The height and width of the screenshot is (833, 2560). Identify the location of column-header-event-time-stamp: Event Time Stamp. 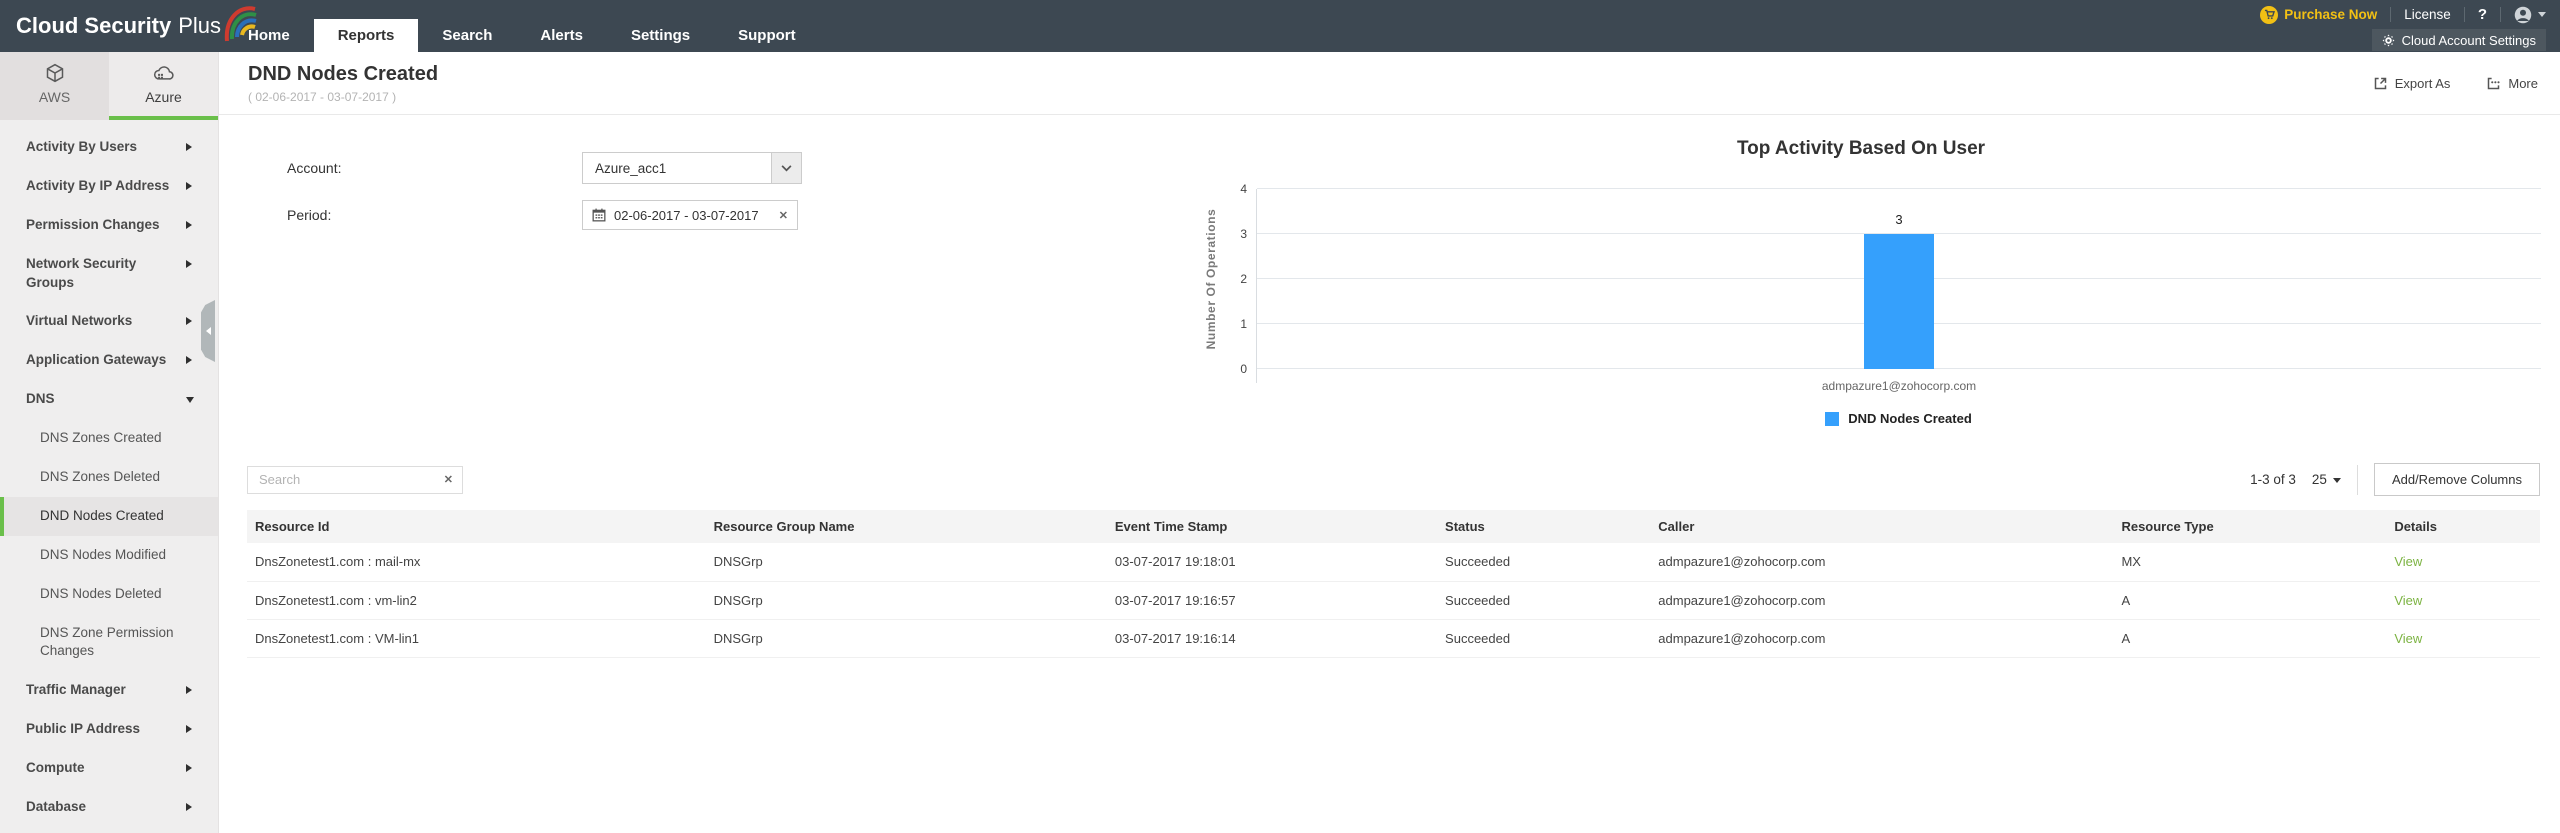
(1272, 526).